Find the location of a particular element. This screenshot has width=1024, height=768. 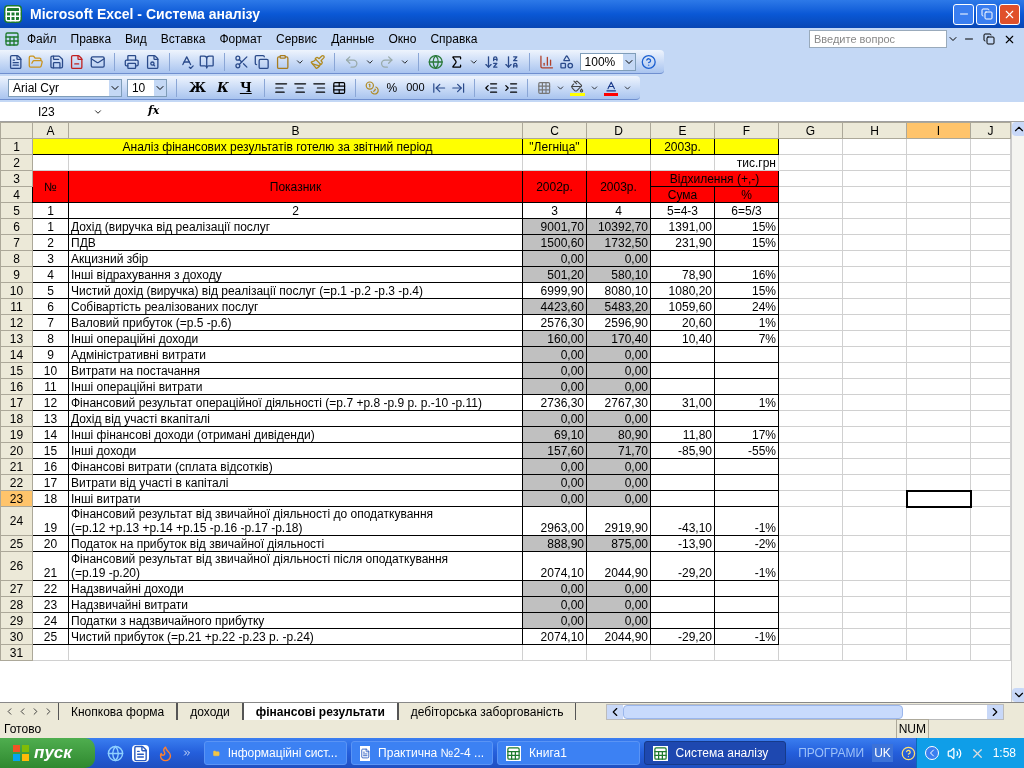

name-box: I23 is located at coordinates (59, 111).